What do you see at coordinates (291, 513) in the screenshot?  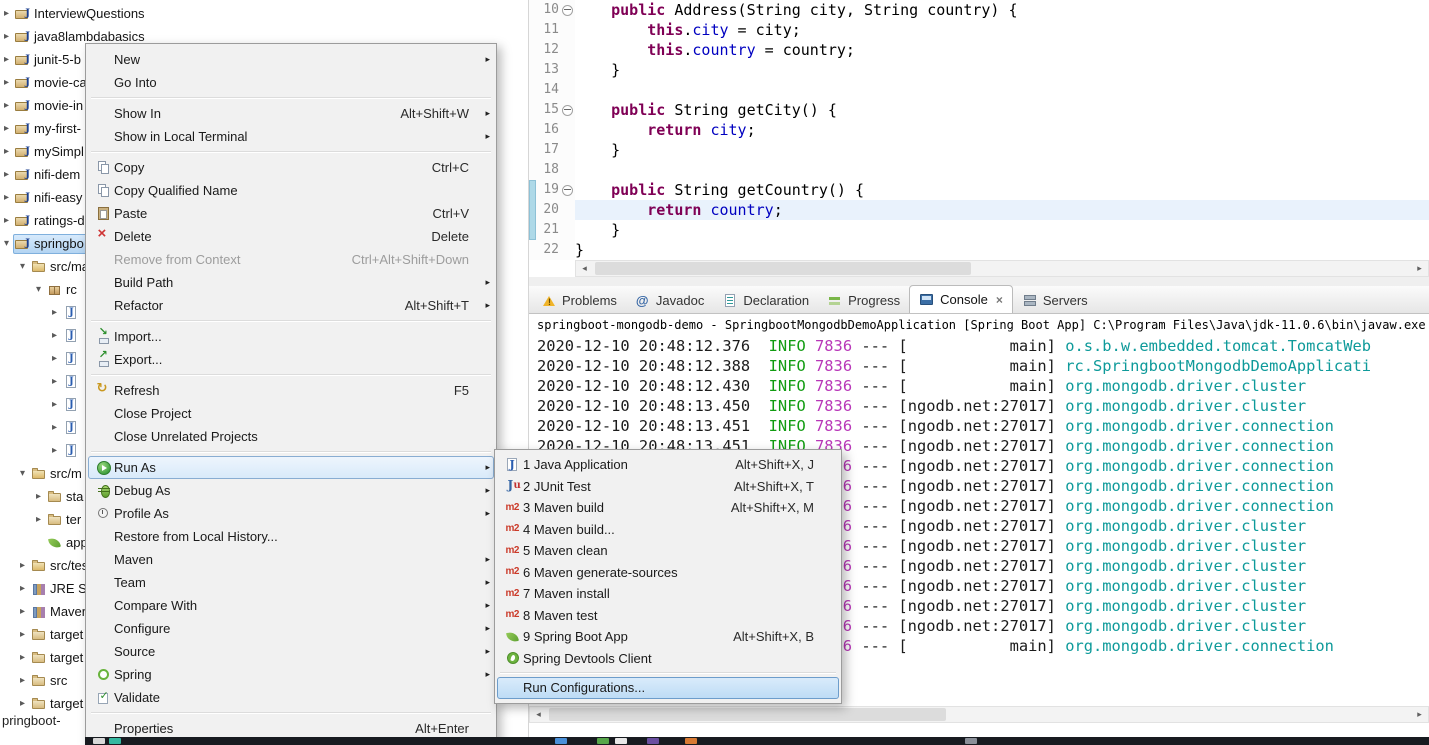 I see `menu-item-profile-as: Profile As ▸` at bounding box center [291, 513].